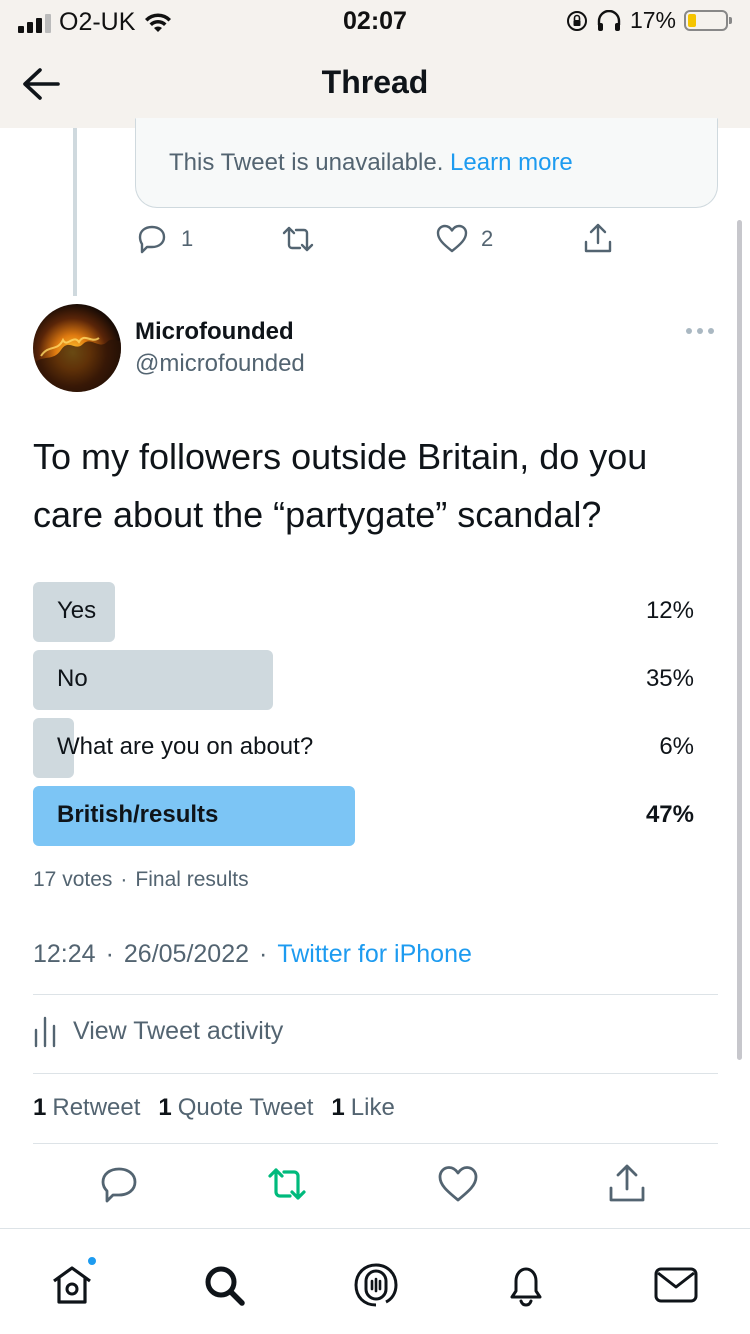  What do you see at coordinates (45, 1032) in the screenshot?
I see `analytics-icon` at bounding box center [45, 1032].